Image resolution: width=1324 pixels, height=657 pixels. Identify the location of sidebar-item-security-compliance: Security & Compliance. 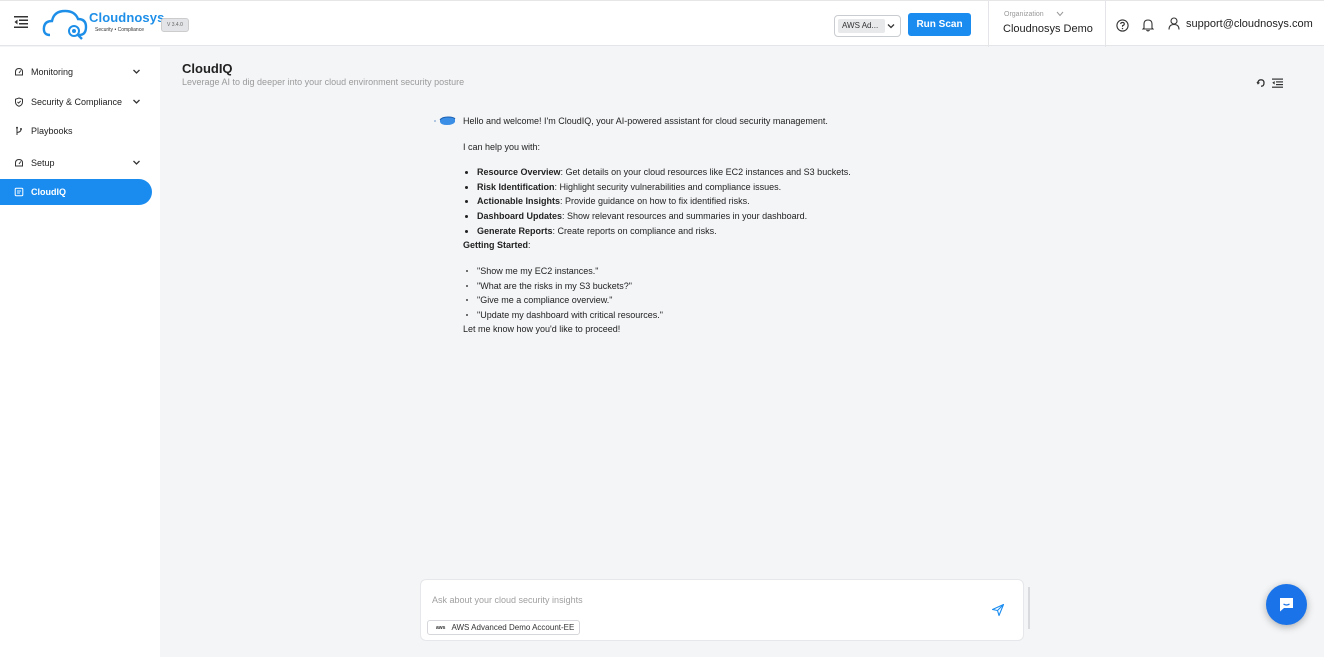
(76, 102).